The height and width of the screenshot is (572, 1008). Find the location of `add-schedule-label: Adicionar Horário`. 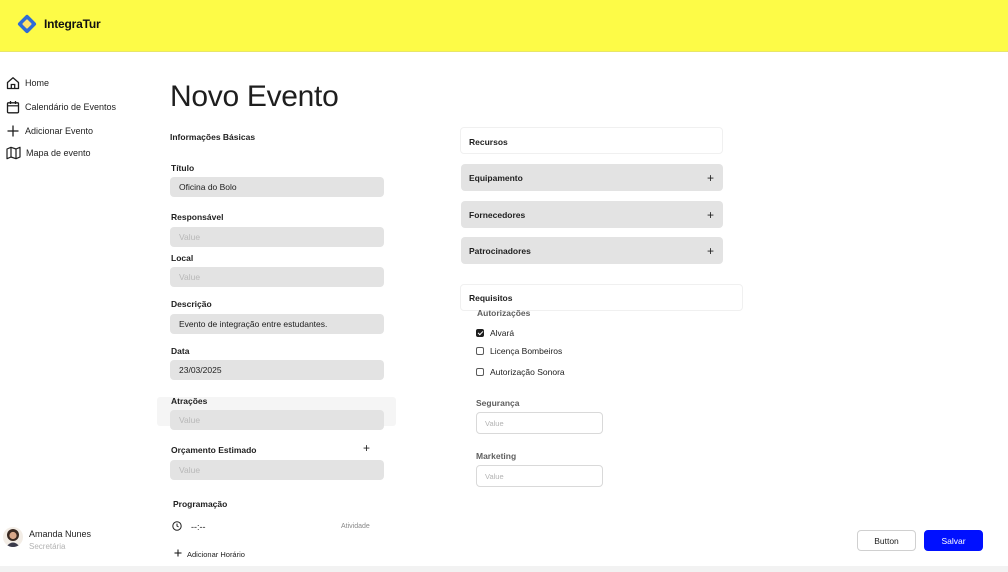

add-schedule-label: Adicionar Horário is located at coordinates (216, 554).